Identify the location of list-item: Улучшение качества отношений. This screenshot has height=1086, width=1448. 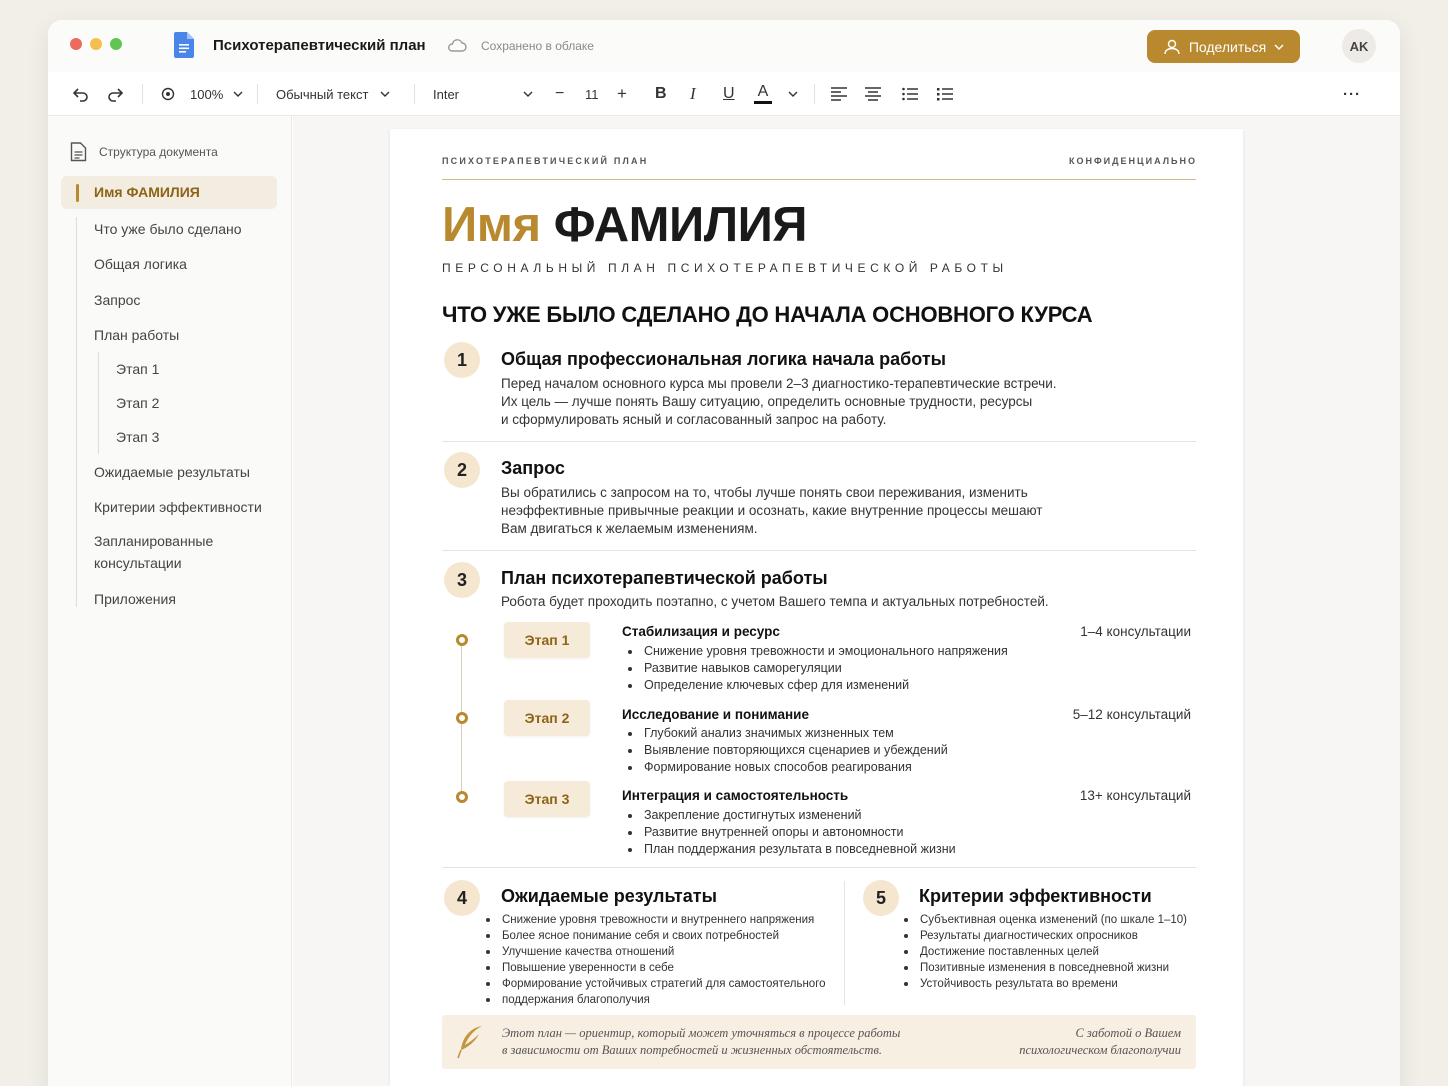
(653, 952).